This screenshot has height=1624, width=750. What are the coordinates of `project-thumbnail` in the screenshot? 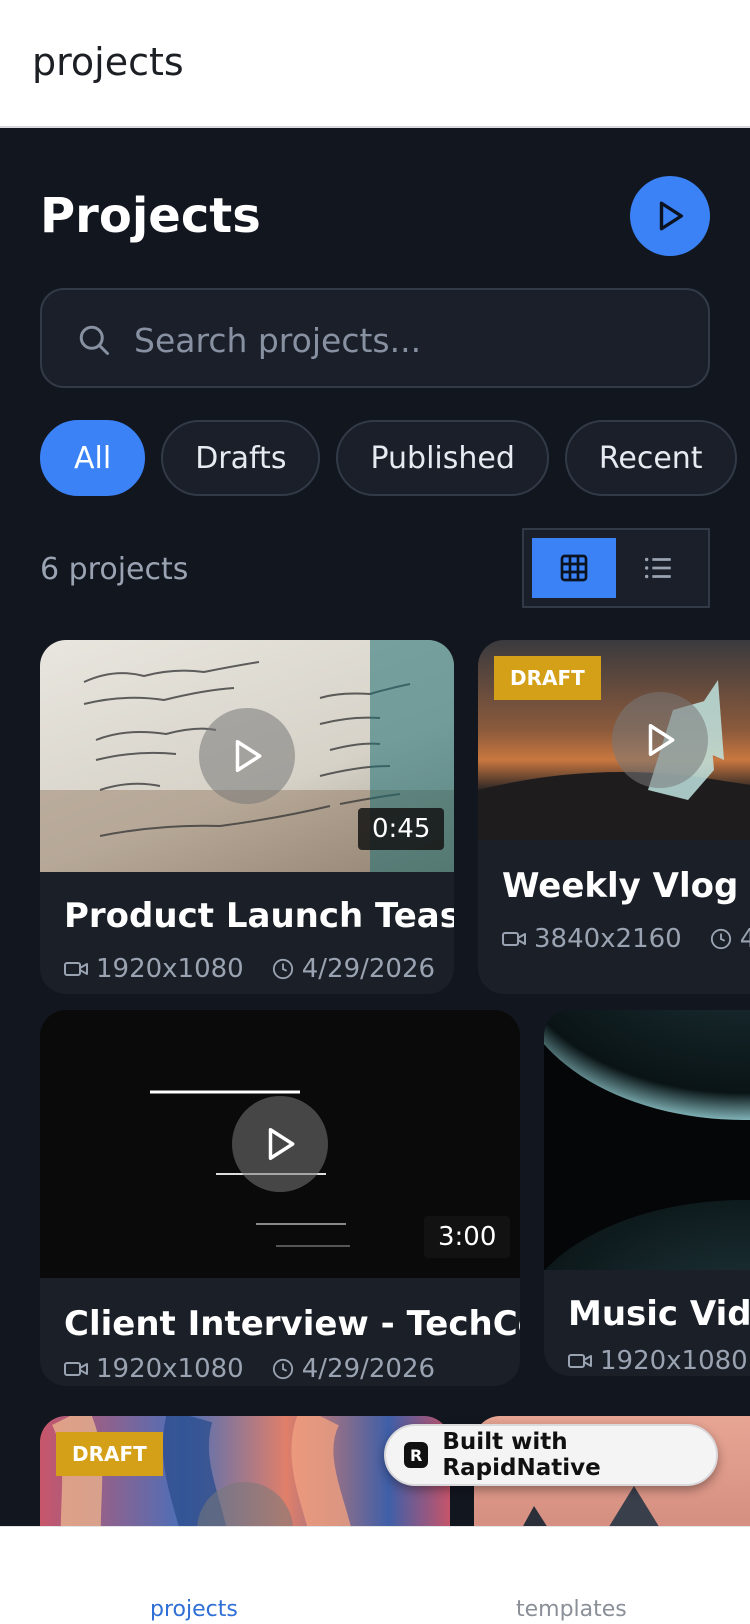 It's located at (647, 1140).